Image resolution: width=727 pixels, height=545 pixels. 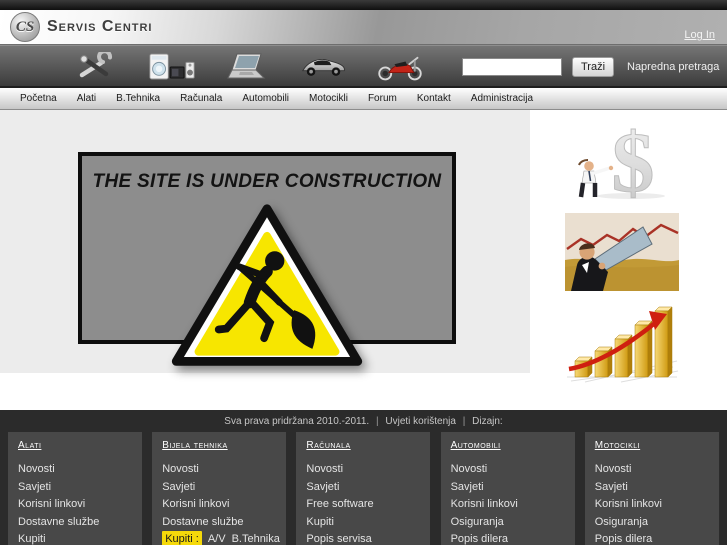 I want to click on footer-column-title: Automobili, so click(x=508, y=445).